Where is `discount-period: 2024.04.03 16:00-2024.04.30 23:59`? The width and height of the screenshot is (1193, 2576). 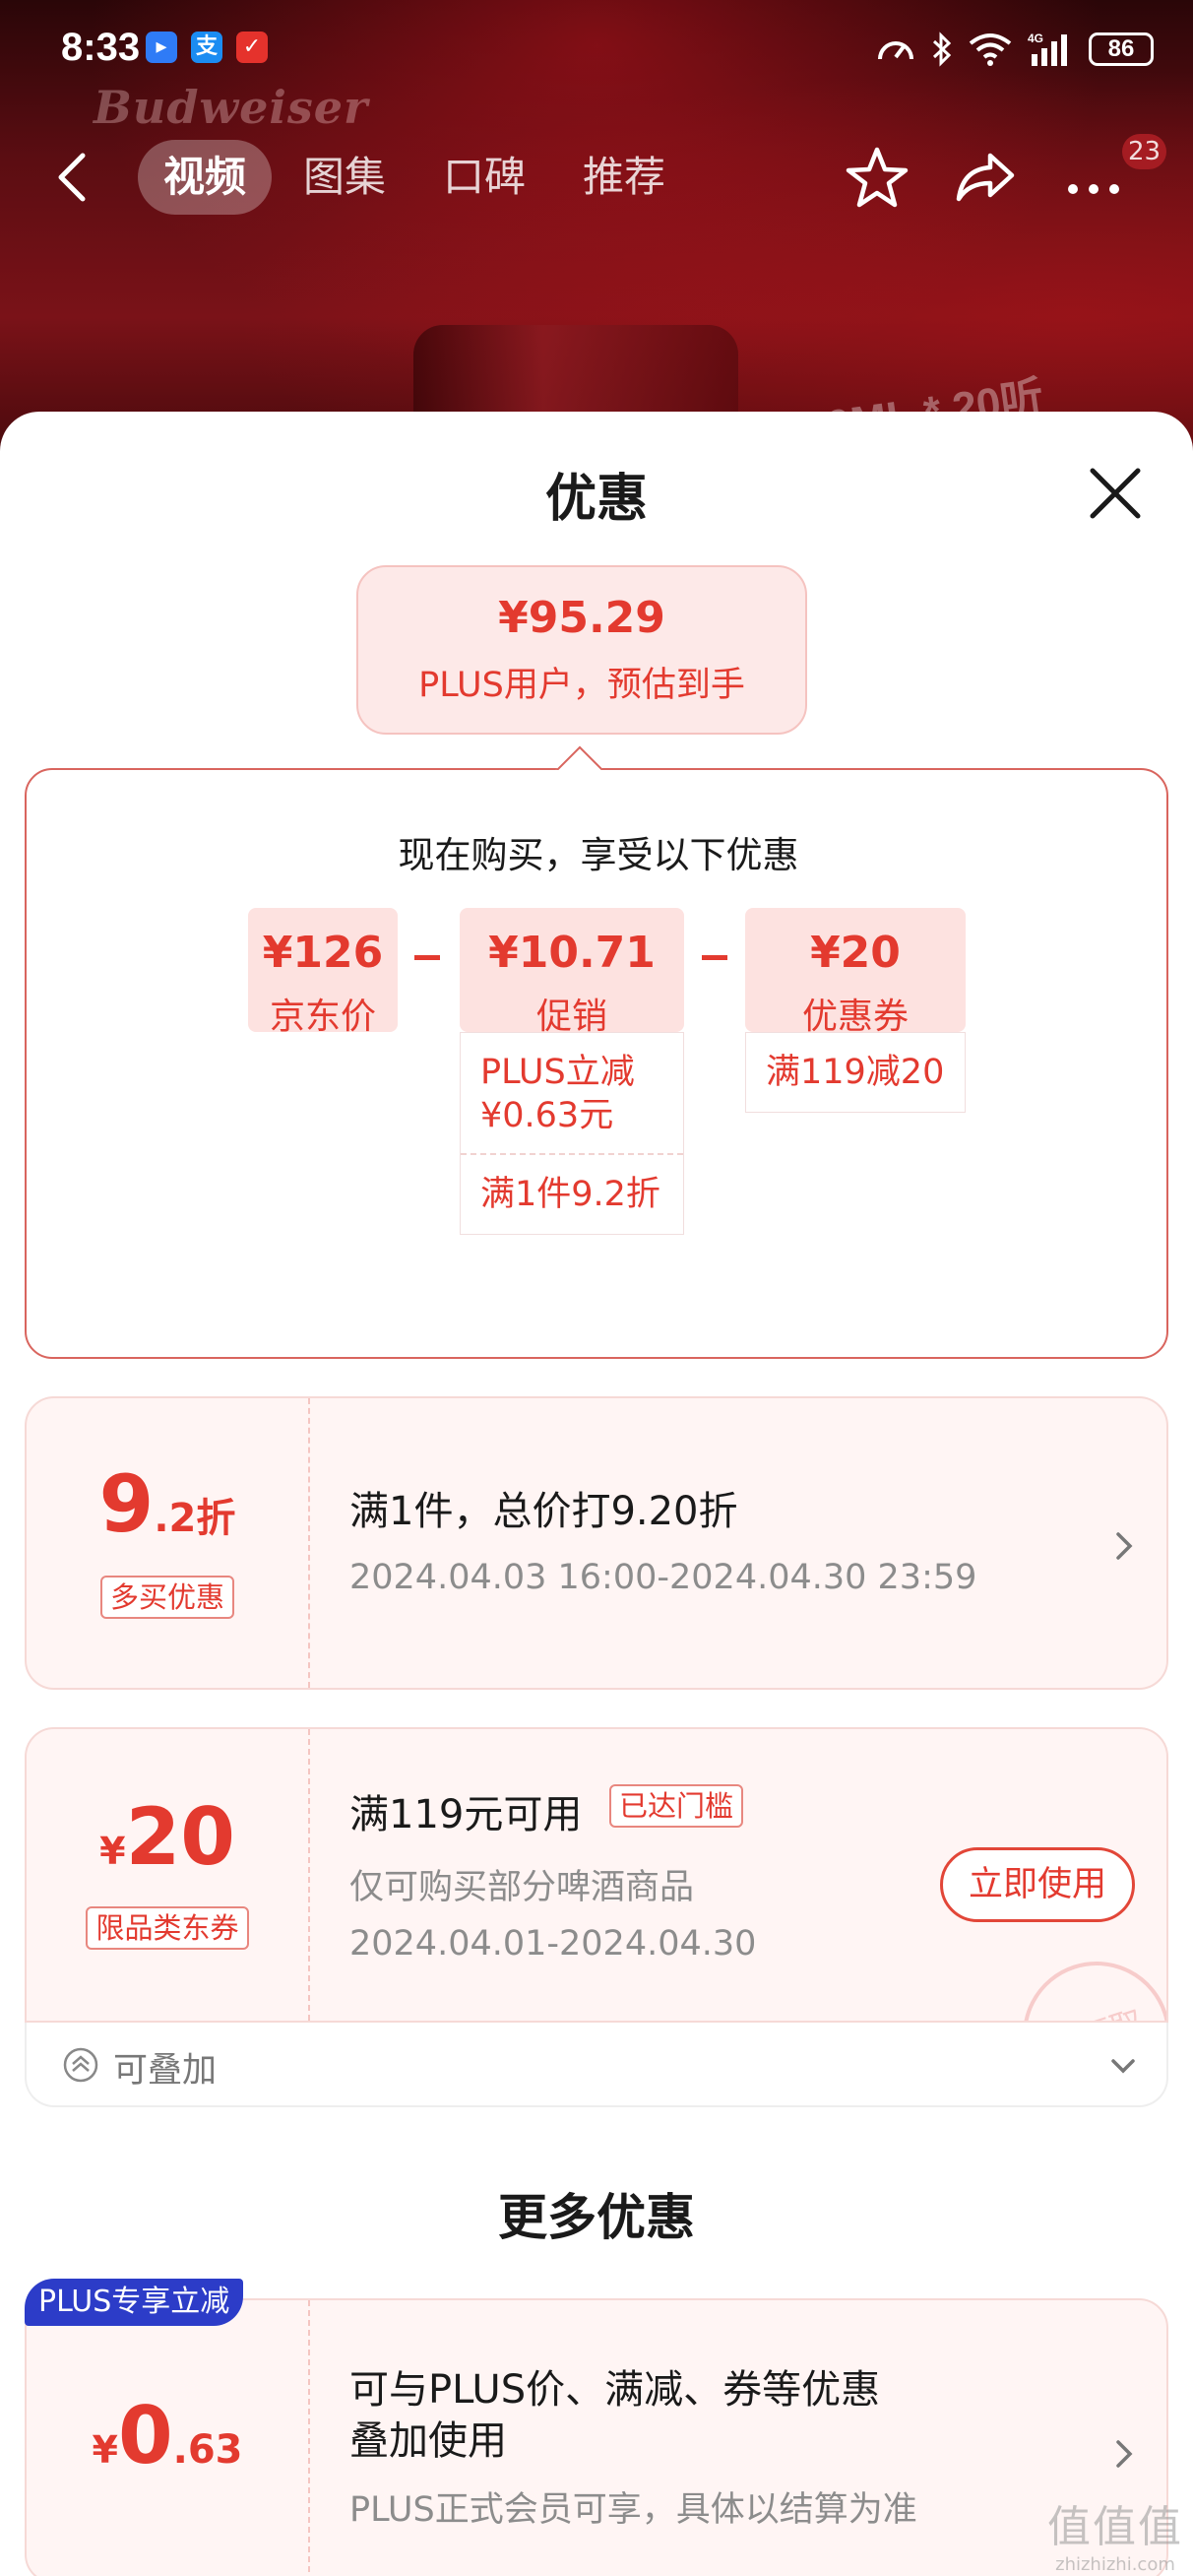
discount-period: 2024.04.03 16:00-2024.04.30 23:59 is located at coordinates (663, 1577).